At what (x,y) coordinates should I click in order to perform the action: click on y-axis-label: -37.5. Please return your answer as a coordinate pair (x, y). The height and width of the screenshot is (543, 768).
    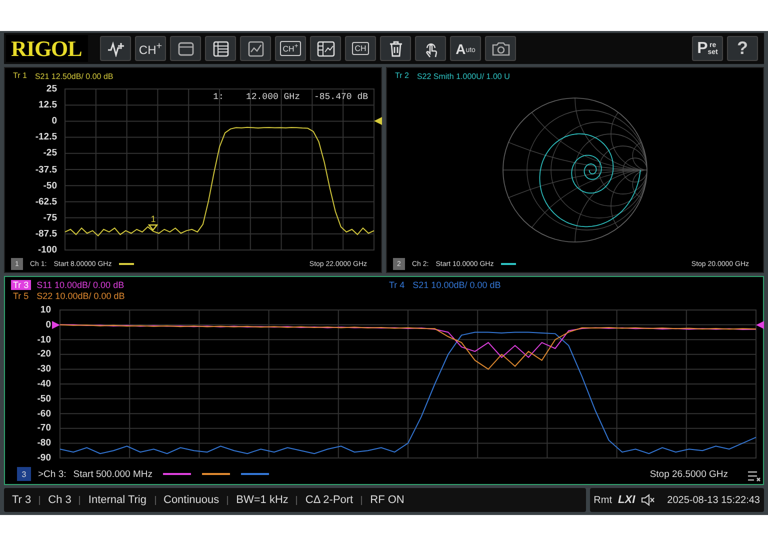
    Looking at the image, I should click on (46, 169).